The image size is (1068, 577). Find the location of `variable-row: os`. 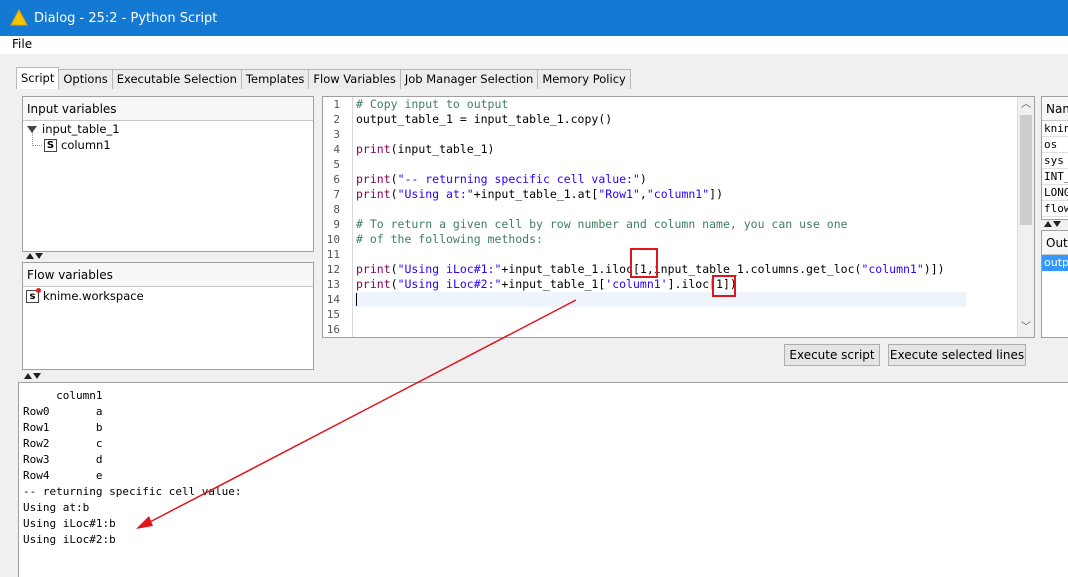

variable-row: os is located at coordinates (1055, 145).